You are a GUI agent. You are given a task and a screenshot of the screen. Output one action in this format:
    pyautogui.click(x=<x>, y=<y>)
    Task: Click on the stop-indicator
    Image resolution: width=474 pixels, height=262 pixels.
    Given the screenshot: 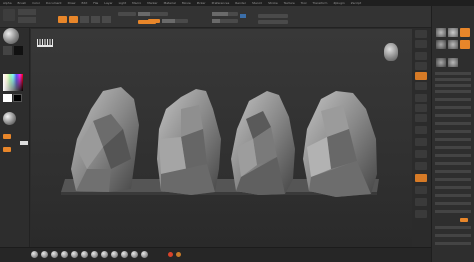 What is the action you would take?
    pyautogui.click(x=178, y=254)
    